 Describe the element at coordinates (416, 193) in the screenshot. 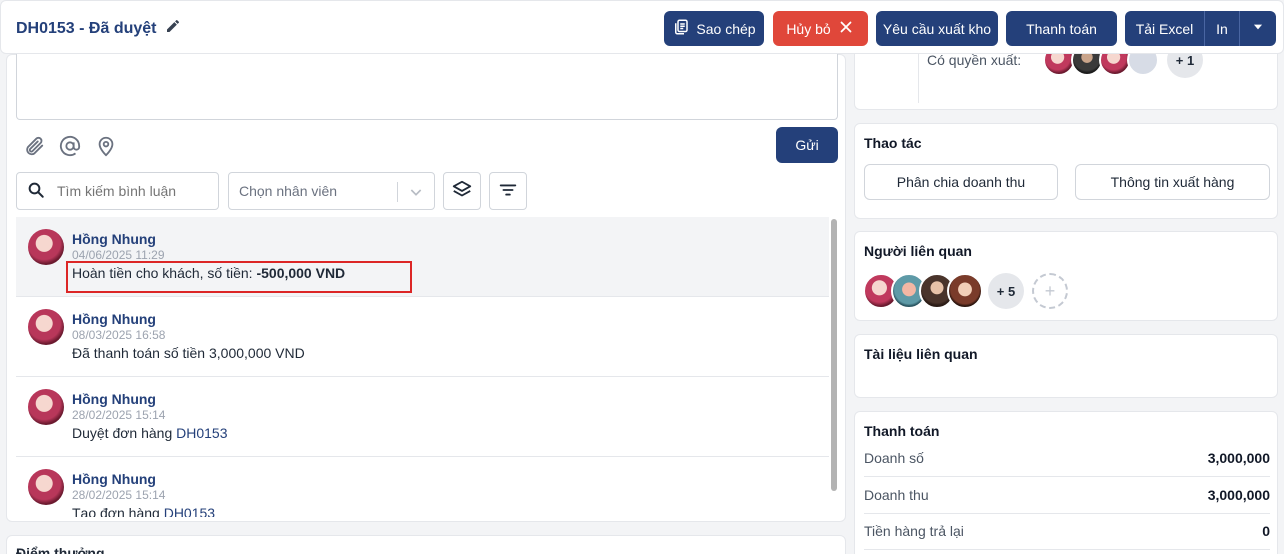

I see `chevron-down-icon` at that location.